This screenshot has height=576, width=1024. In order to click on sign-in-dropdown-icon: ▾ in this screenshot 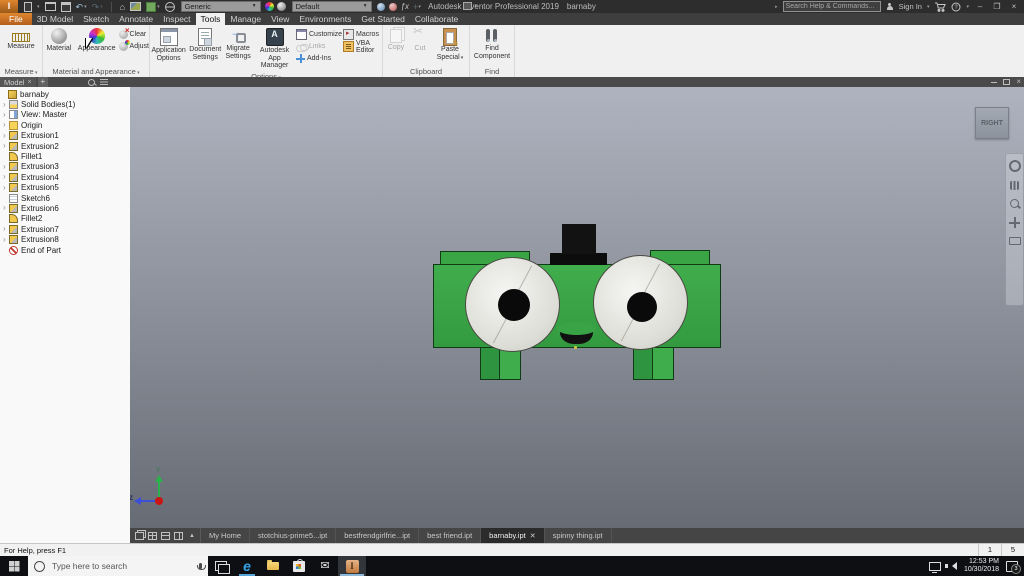, I will do `click(928, 7)`.